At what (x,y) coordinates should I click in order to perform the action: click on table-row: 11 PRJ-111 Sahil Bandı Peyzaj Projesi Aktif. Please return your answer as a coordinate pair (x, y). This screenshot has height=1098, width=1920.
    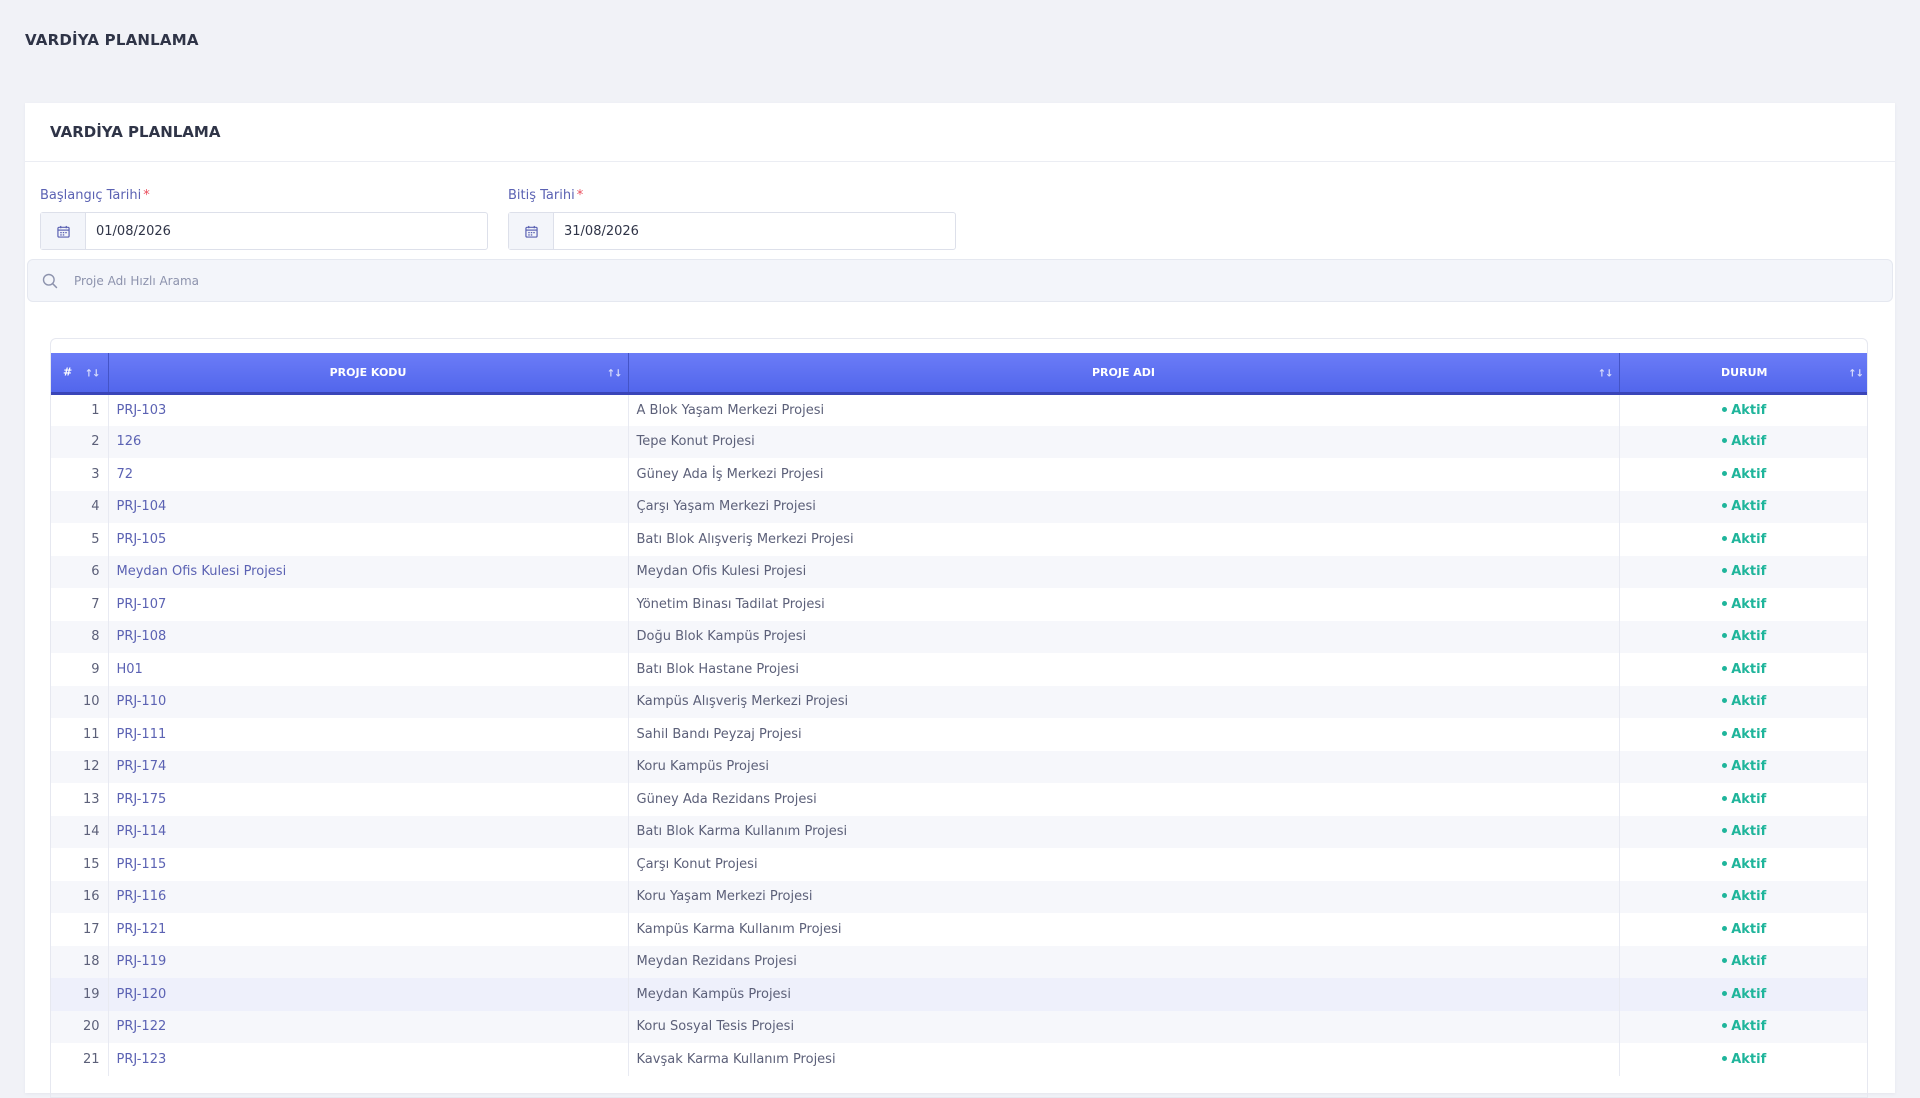
    Looking at the image, I should click on (959, 734).